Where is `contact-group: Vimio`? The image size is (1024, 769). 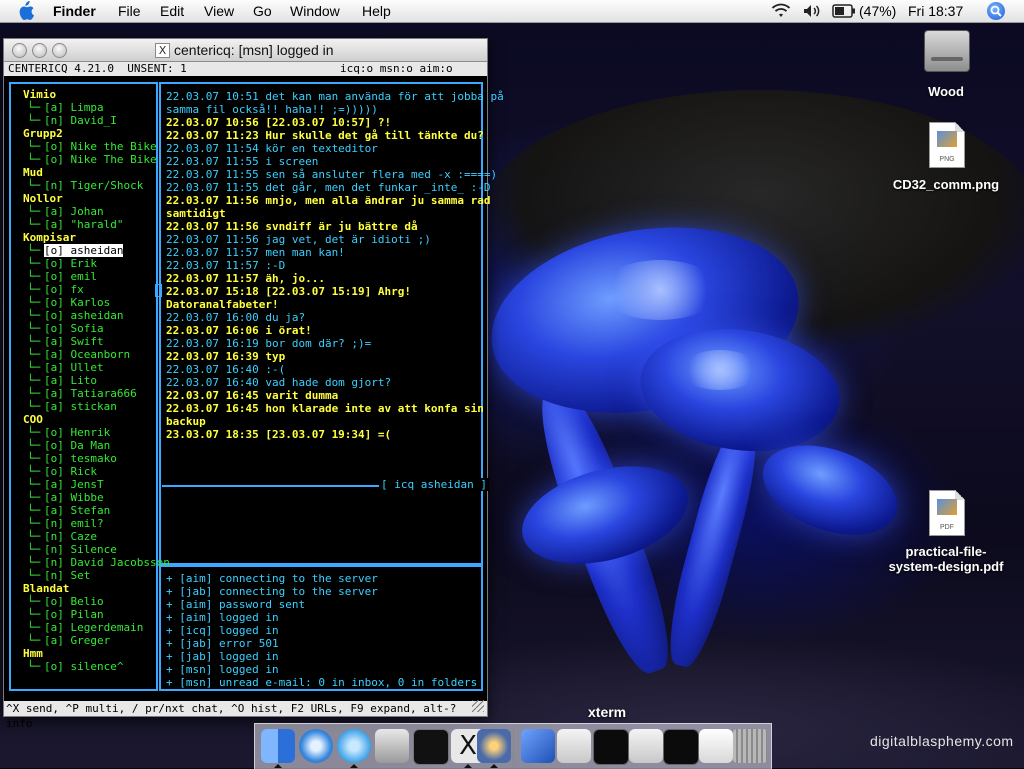
contact-group: Vimio is located at coordinates (39, 94).